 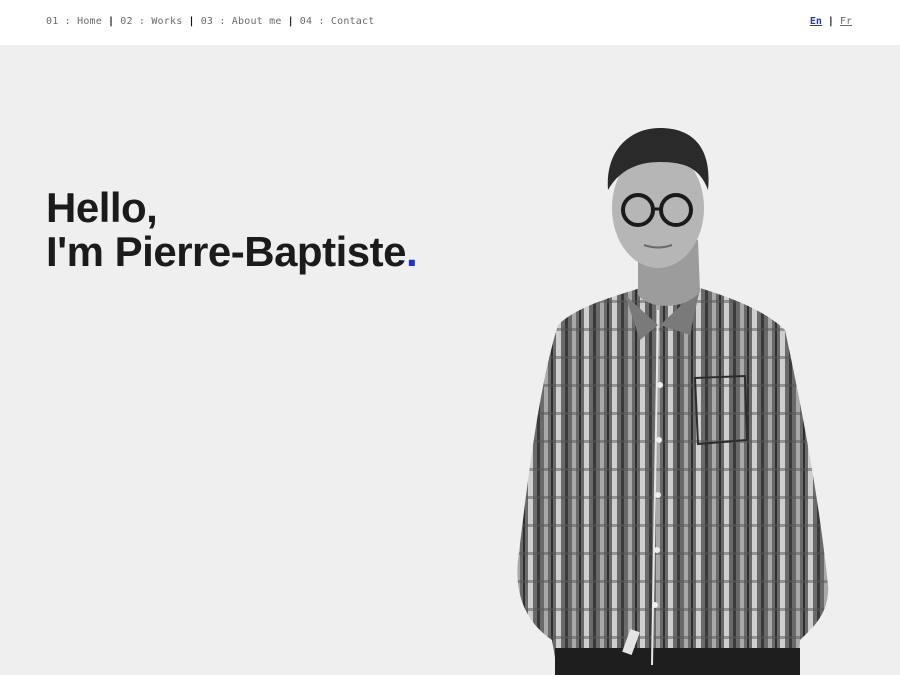 I want to click on hero-heading: Hello, I'm Pierre-Baptiste., so click(x=232, y=229).